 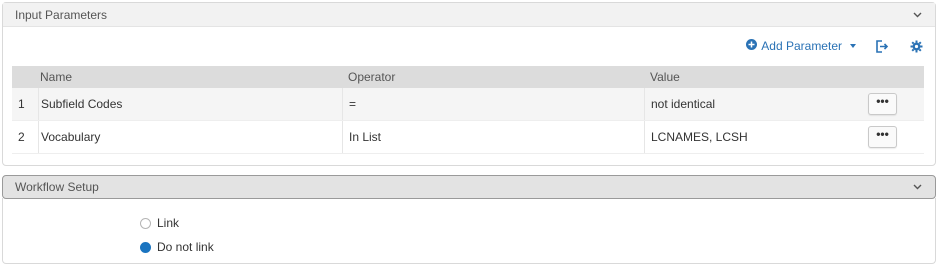 I want to click on caret-down-icon, so click(x=853, y=46).